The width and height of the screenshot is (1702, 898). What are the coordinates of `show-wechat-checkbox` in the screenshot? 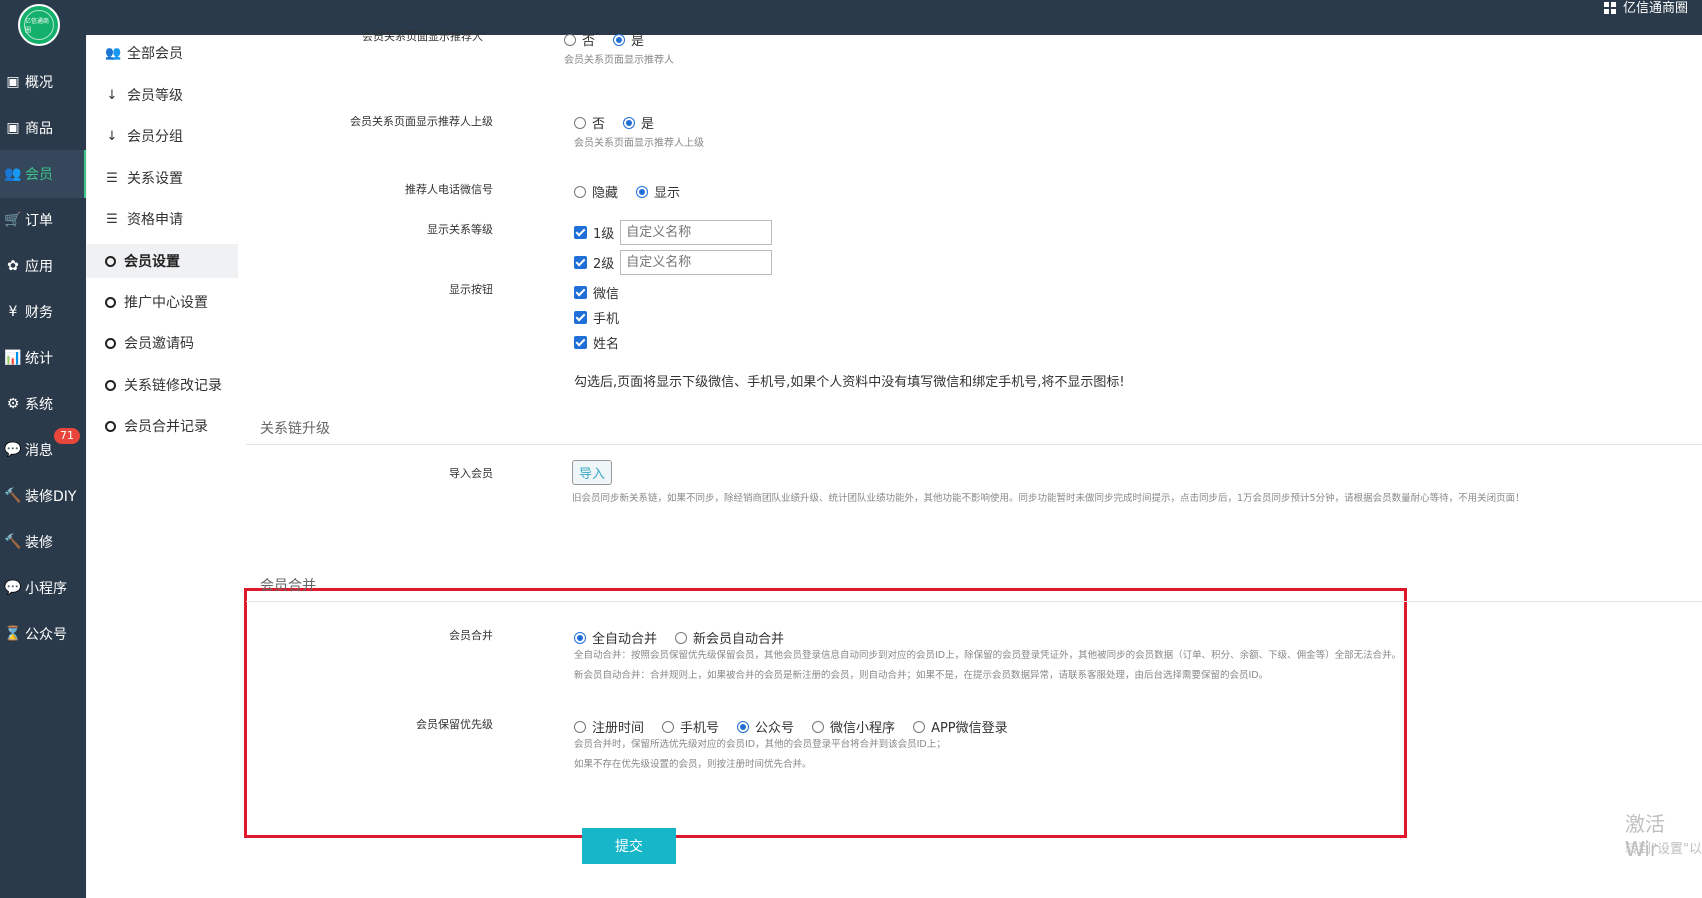 It's located at (580, 292).